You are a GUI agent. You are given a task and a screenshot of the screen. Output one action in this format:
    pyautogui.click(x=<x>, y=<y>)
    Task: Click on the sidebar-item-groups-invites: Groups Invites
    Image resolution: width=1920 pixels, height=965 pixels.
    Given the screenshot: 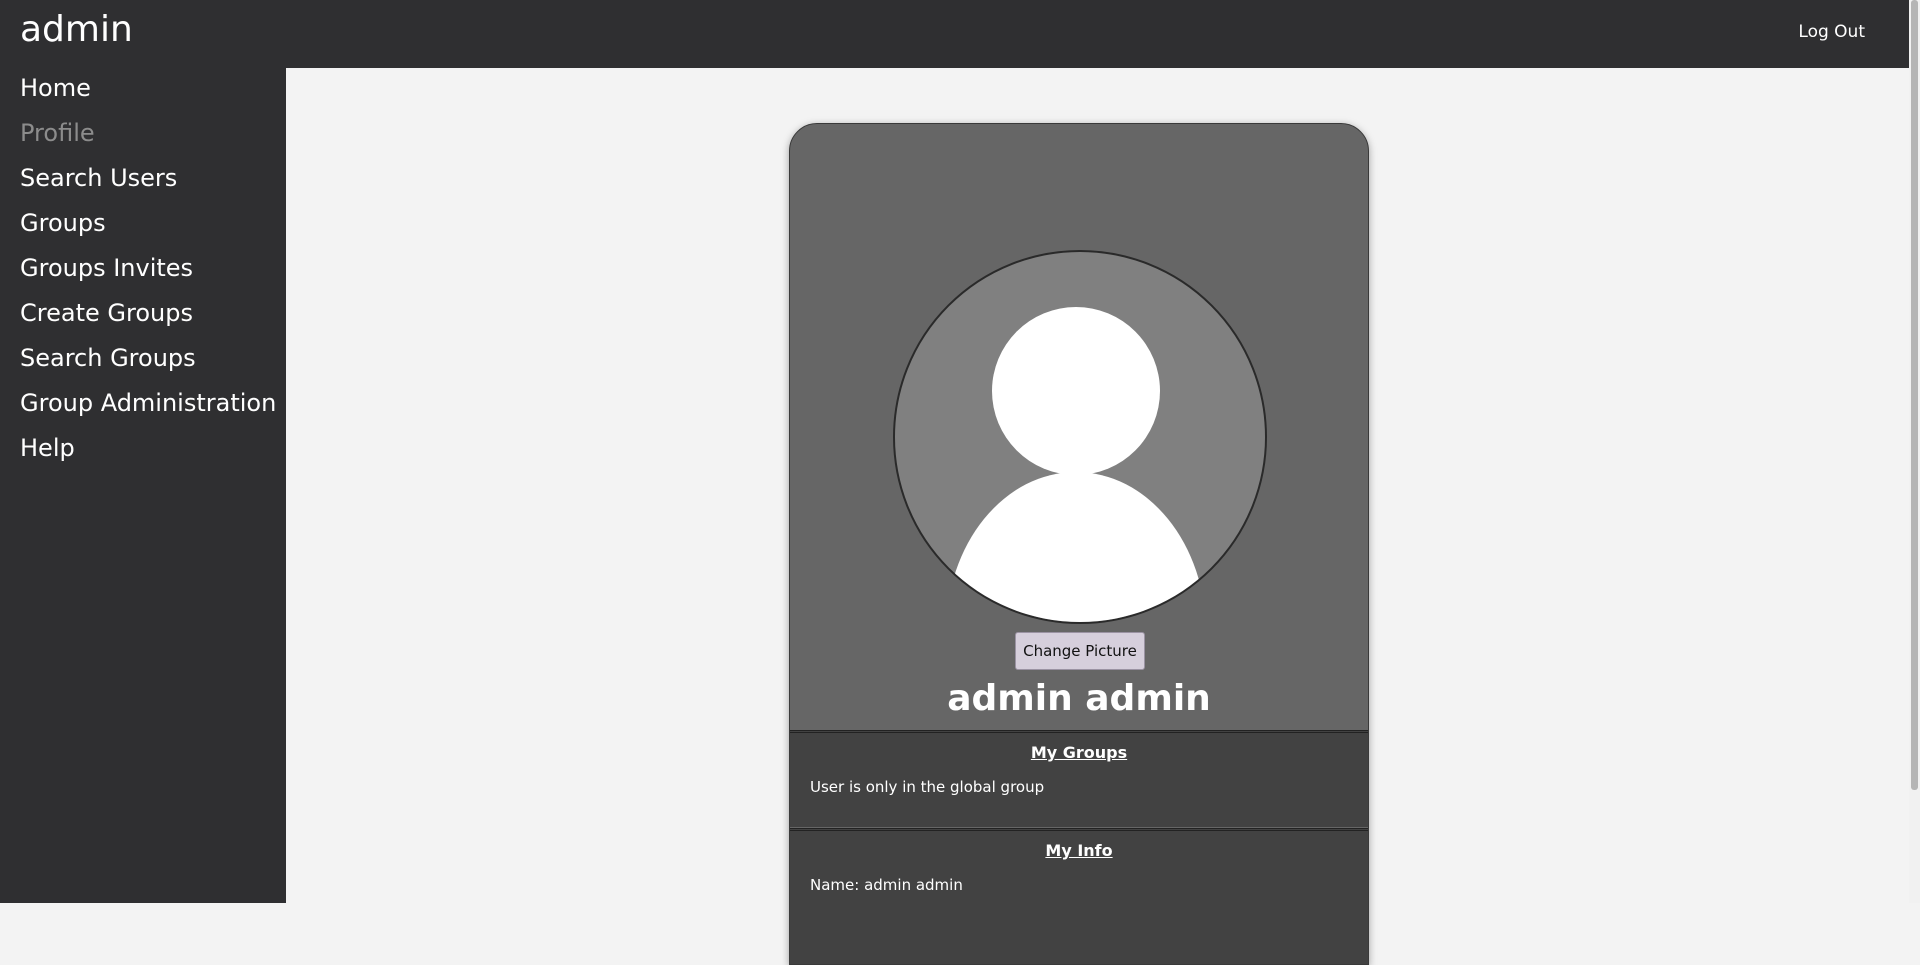 What is the action you would take?
    pyautogui.click(x=143, y=273)
    